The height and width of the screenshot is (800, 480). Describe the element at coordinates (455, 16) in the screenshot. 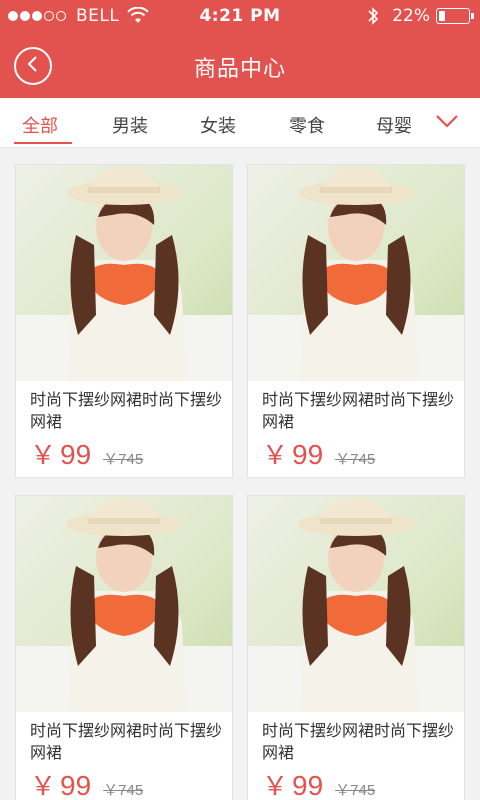

I see `battery-icon` at that location.